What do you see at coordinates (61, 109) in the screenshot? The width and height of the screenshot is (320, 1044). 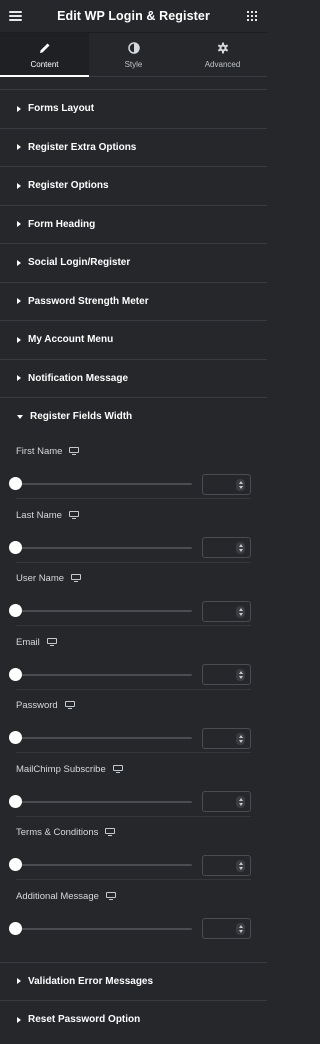 I see `section-label: Forms Layout` at bounding box center [61, 109].